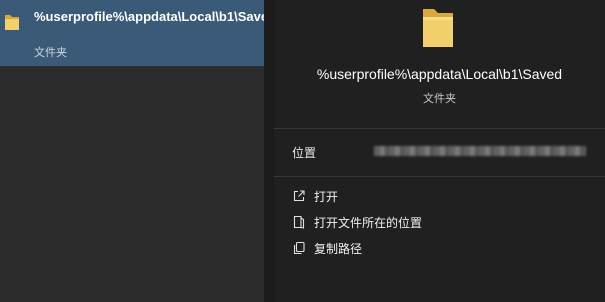 The image size is (605, 302). What do you see at coordinates (326, 197) in the screenshot?
I see `open-label: 打开` at bounding box center [326, 197].